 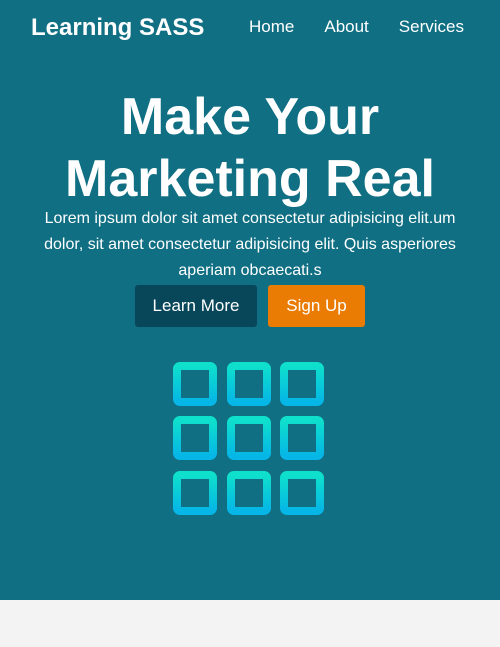 I want to click on hero-headline-line2: Marketing Real, so click(x=250, y=179).